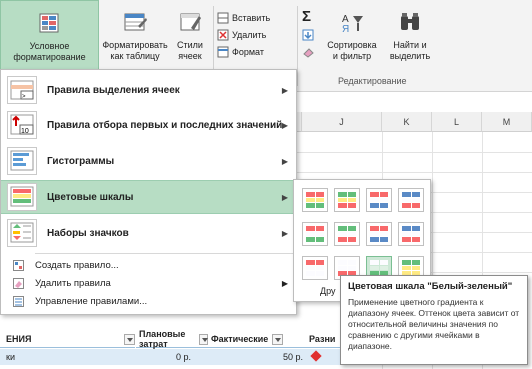 This screenshot has width=532, height=369. I want to click on conditional-formatting-button: Условное форматирование, so click(49, 35).